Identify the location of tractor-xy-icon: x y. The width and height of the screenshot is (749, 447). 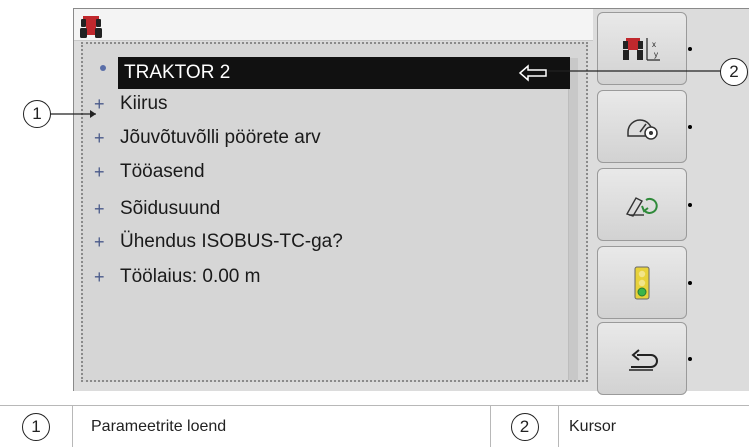
(641, 49).